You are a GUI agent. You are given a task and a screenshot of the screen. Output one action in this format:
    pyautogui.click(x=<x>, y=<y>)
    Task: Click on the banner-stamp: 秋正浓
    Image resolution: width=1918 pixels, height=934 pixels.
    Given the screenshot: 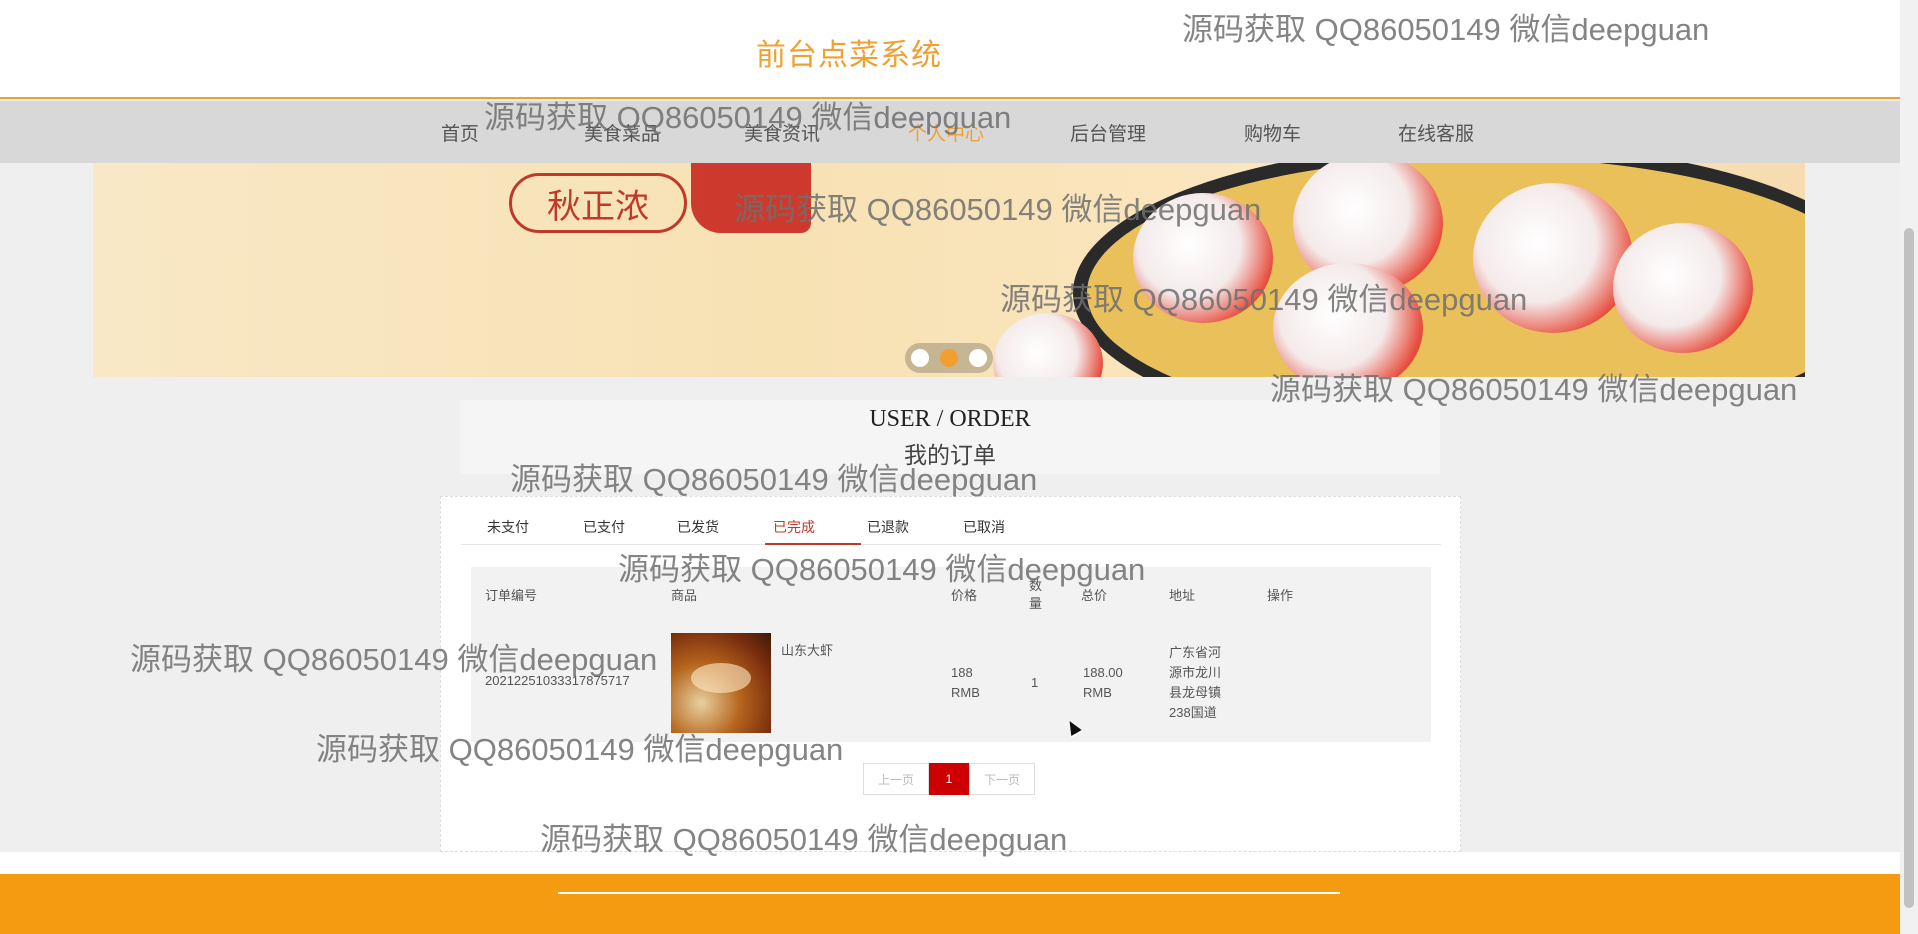 What is the action you would take?
    pyautogui.click(x=598, y=203)
    